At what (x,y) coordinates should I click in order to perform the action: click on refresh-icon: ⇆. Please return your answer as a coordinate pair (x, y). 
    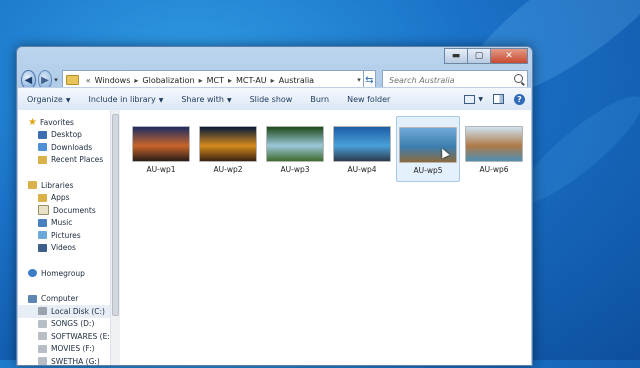
    Looking at the image, I should click on (369, 80).